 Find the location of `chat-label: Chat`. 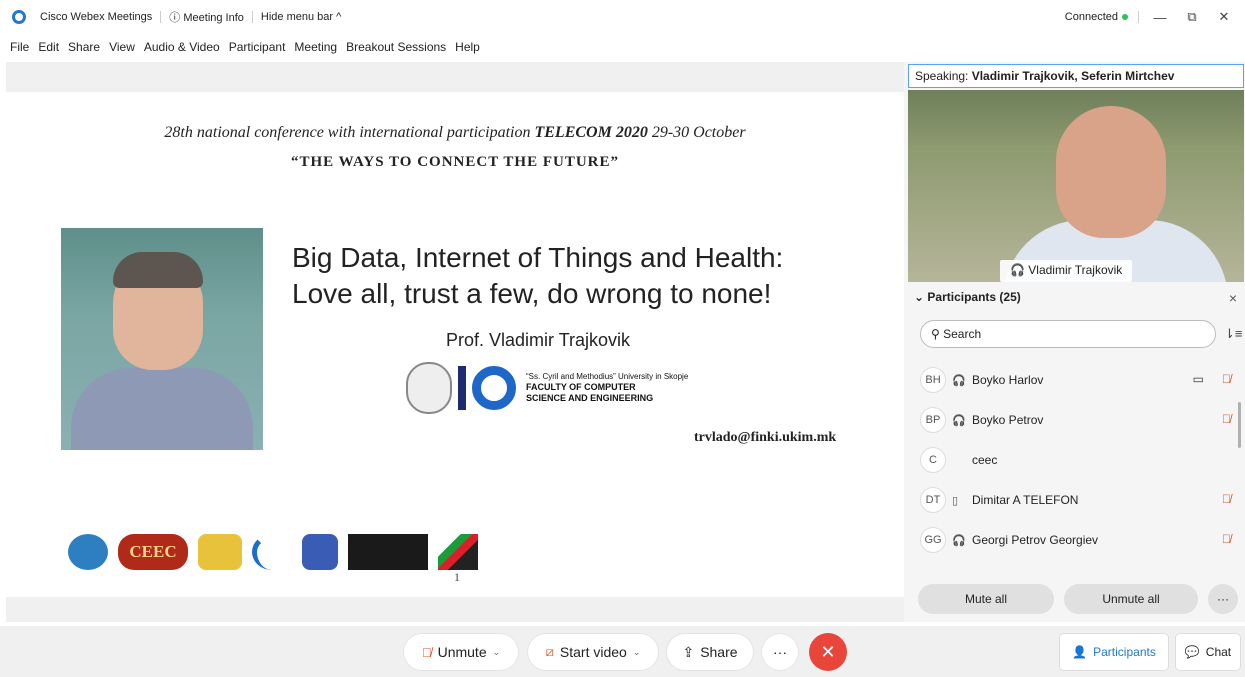

chat-label: Chat is located at coordinates (1218, 652).